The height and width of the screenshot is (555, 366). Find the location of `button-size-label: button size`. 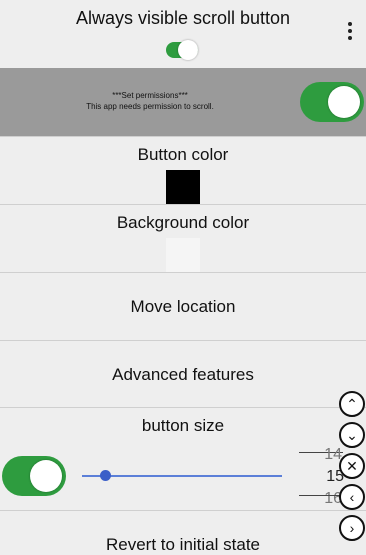

button-size-label: button size is located at coordinates (183, 425).